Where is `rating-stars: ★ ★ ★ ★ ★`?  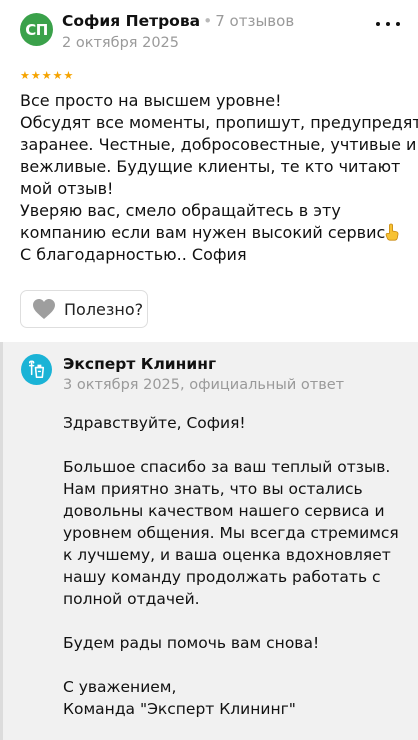 rating-stars: ★ ★ ★ ★ ★ is located at coordinates (46, 76).